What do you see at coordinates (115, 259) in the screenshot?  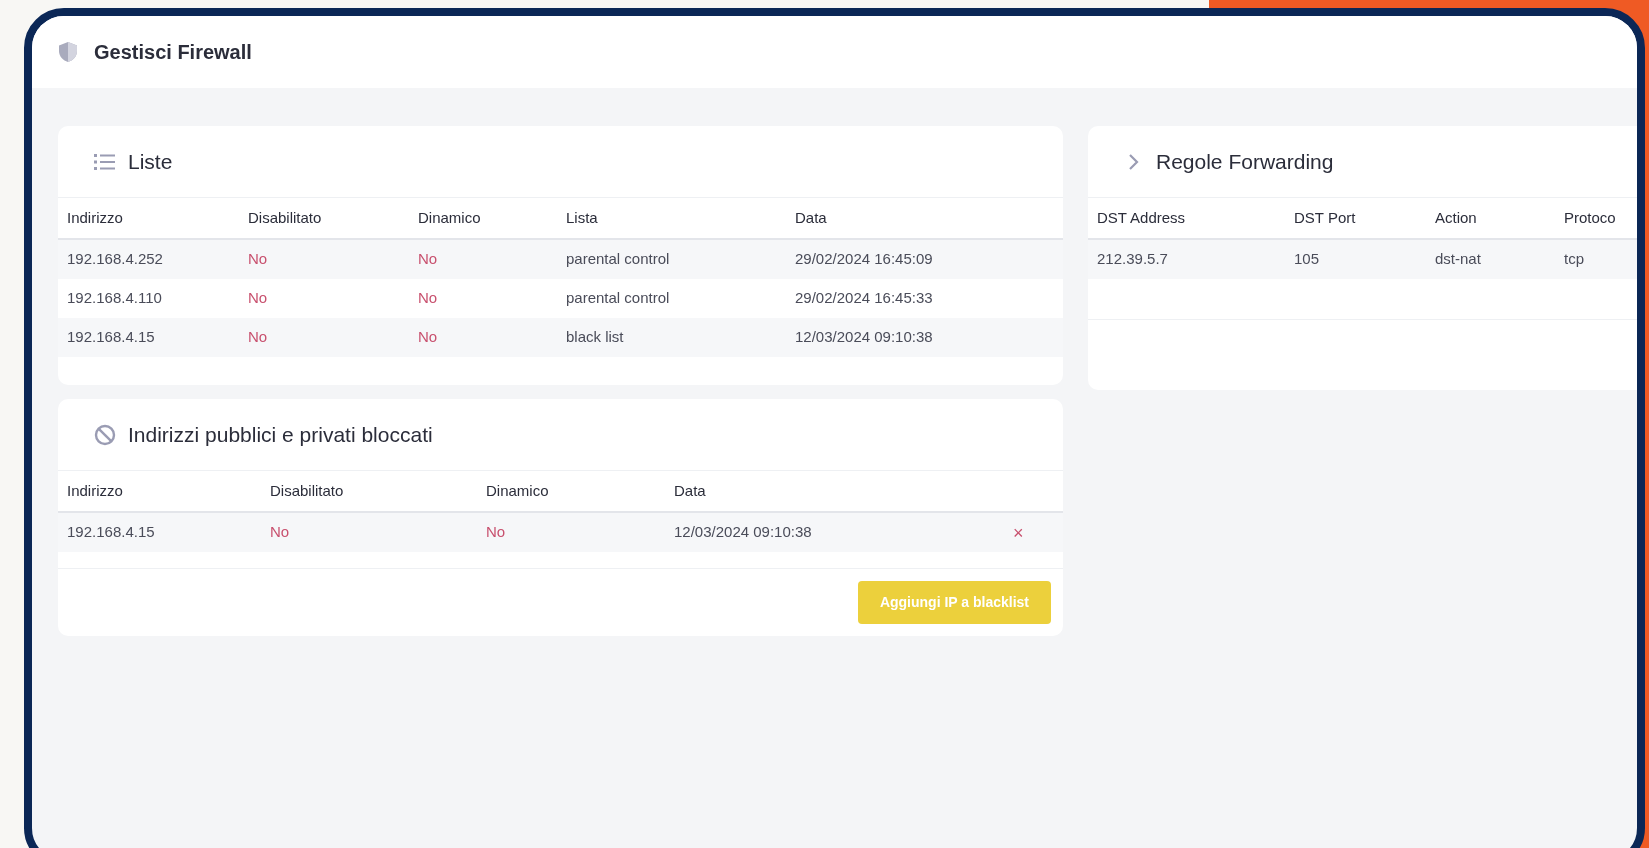 I see `table-cell-text: 192.168.4.252` at bounding box center [115, 259].